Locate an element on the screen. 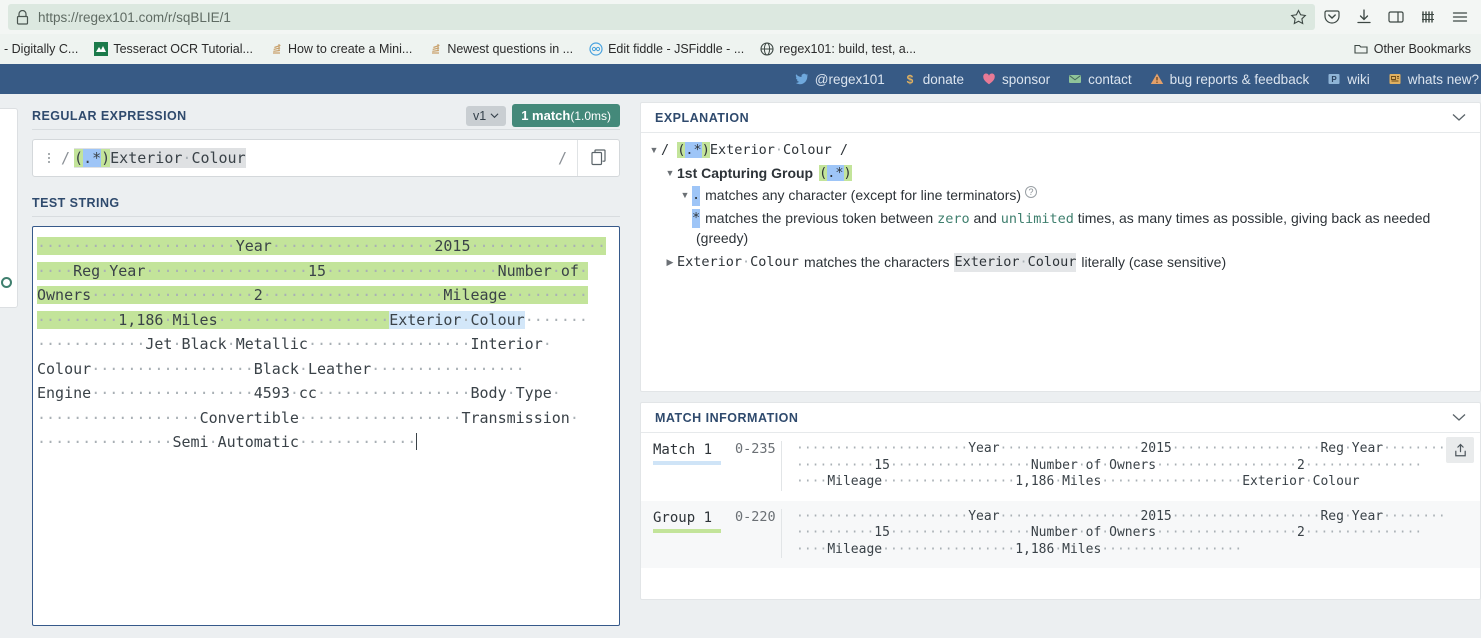 The width and height of the screenshot is (1481, 638). export-share-icon is located at coordinates (1460, 449).